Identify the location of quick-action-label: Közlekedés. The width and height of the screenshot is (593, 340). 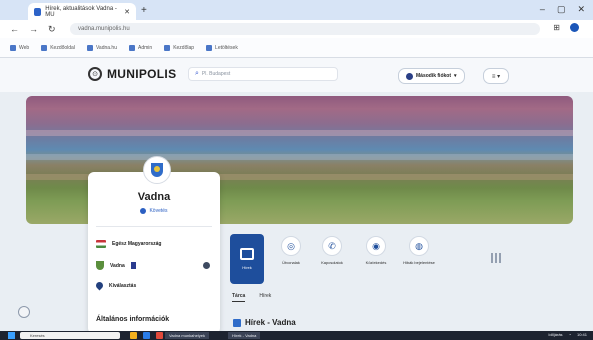
(376, 262).